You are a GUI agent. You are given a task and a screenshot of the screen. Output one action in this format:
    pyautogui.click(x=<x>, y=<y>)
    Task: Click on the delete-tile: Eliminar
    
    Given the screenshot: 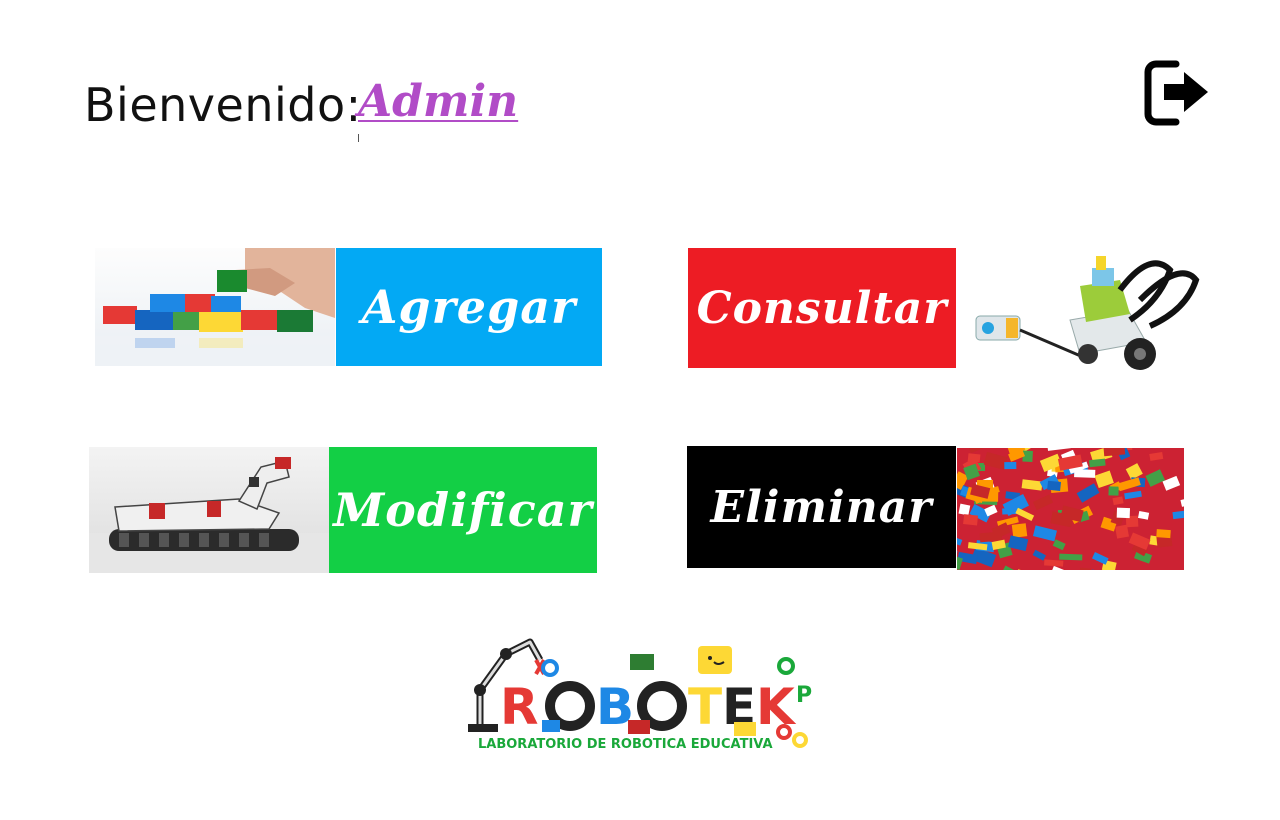 What is the action you would take?
    pyautogui.click(x=935, y=508)
    